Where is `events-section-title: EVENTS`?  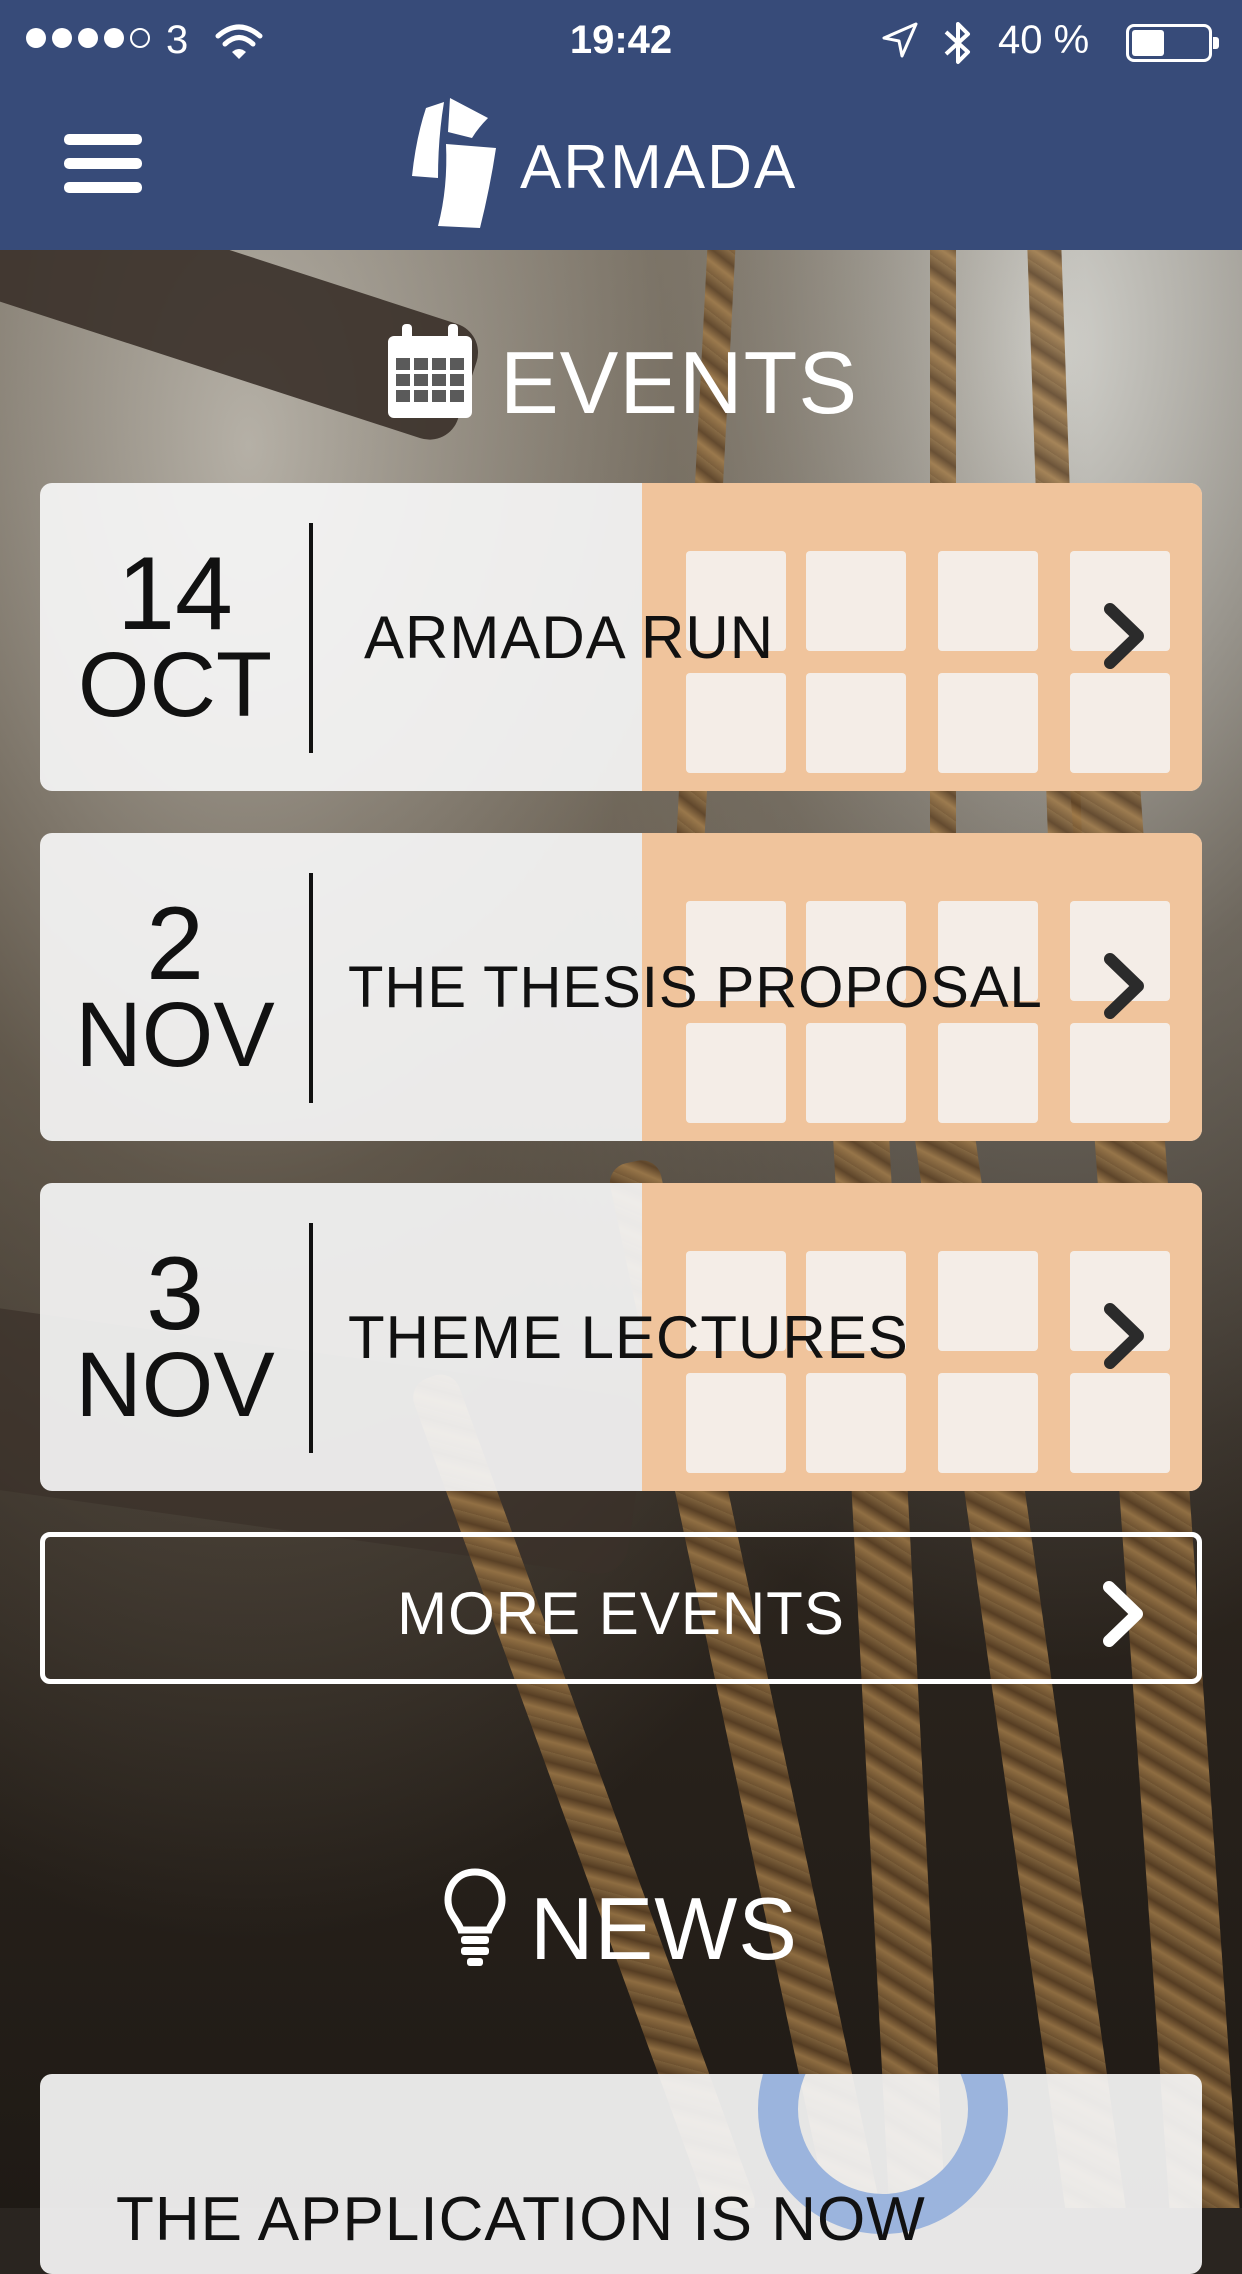
events-section-title: EVENTS is located at coordinates (621, 382).